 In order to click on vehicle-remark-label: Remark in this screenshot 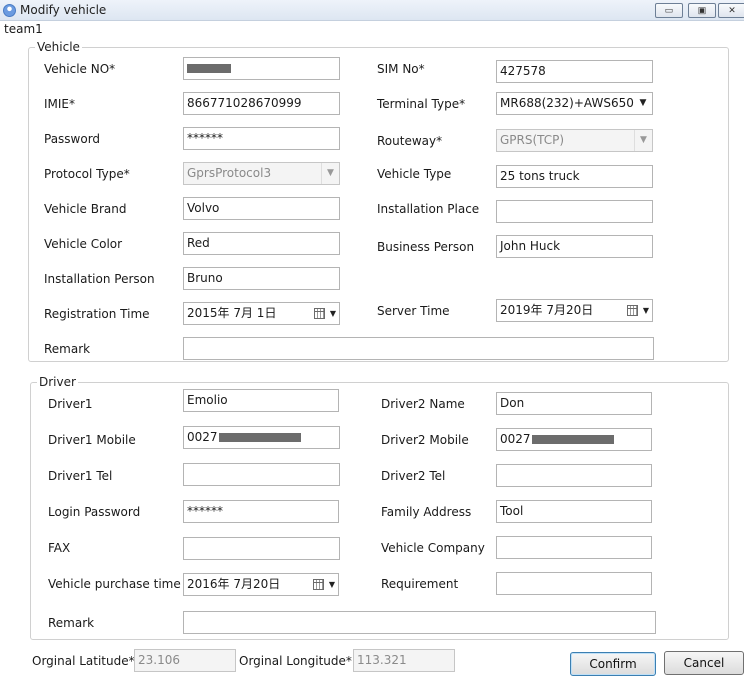, I will do `click(67, 349)`.